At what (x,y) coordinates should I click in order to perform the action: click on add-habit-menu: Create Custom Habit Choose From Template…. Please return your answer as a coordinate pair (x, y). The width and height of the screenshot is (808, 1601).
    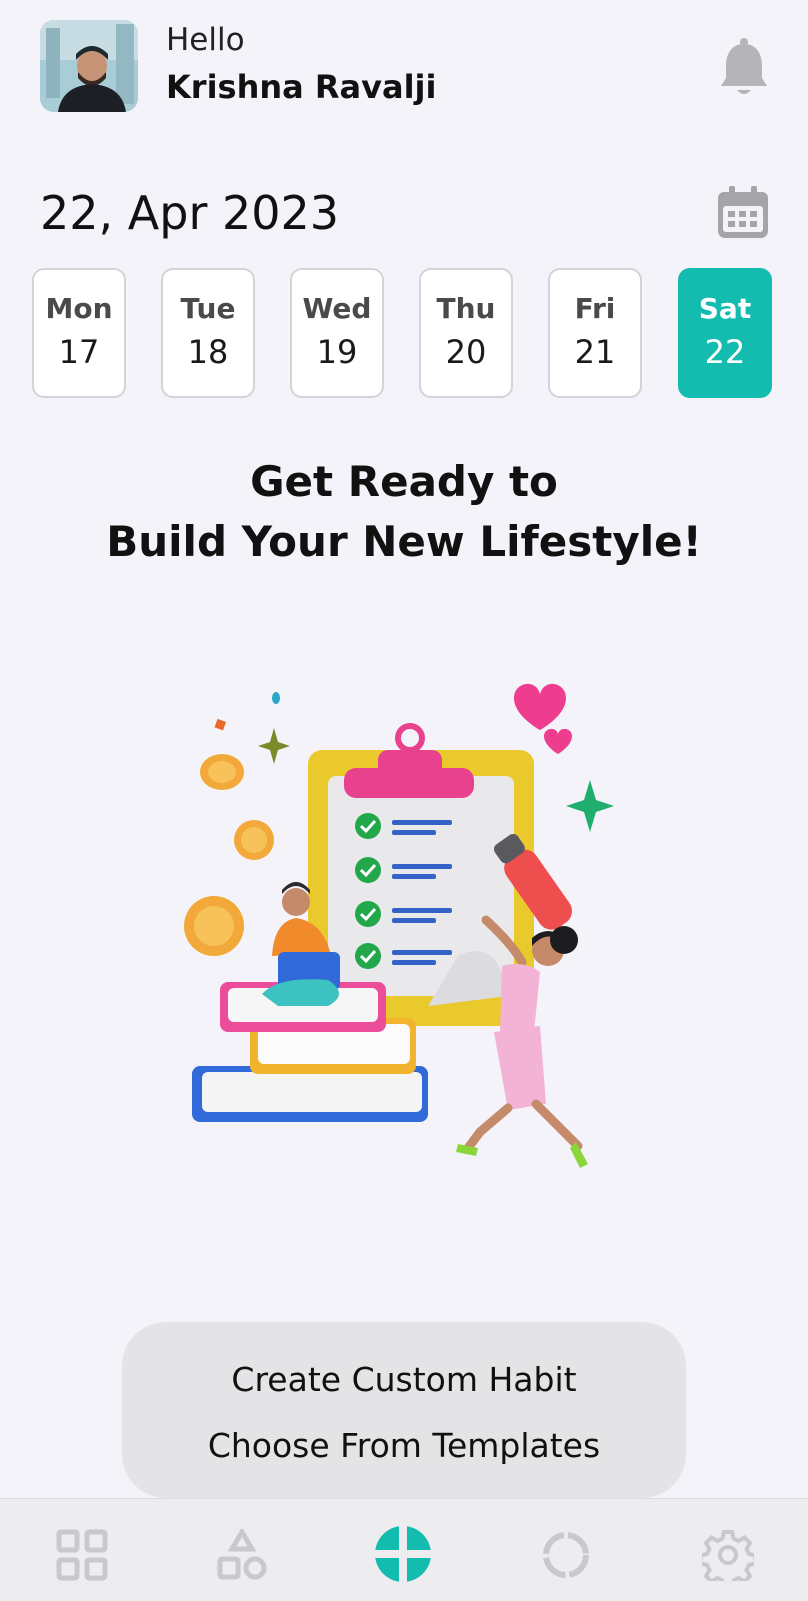
    Looking at the image, I should click on (404, 1410).